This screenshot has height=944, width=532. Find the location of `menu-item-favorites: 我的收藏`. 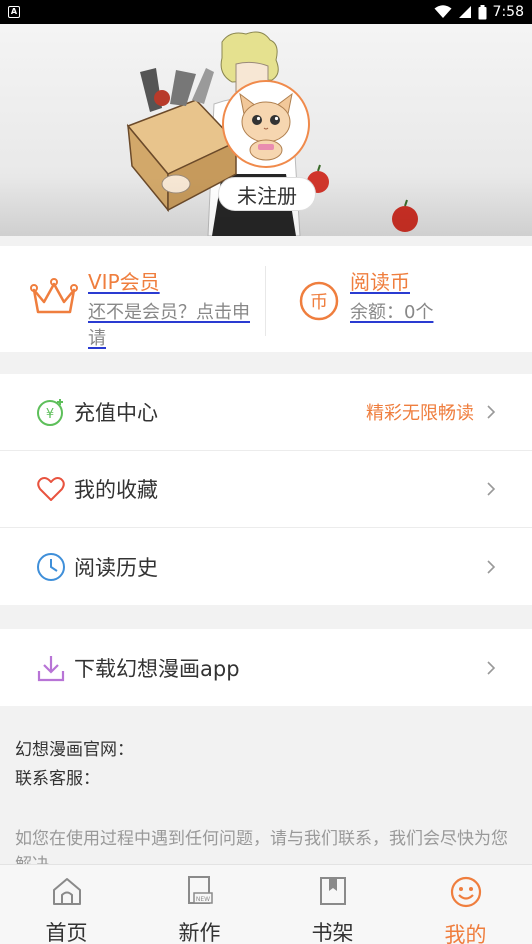

menu-item-favorites: 我的收藏 is located at coordinates (266, 489).